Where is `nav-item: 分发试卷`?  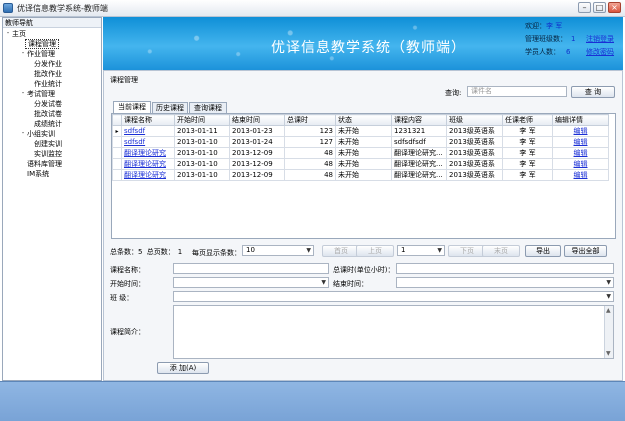
nav-item: 分发试卷 is located at coordinates (48, 104).